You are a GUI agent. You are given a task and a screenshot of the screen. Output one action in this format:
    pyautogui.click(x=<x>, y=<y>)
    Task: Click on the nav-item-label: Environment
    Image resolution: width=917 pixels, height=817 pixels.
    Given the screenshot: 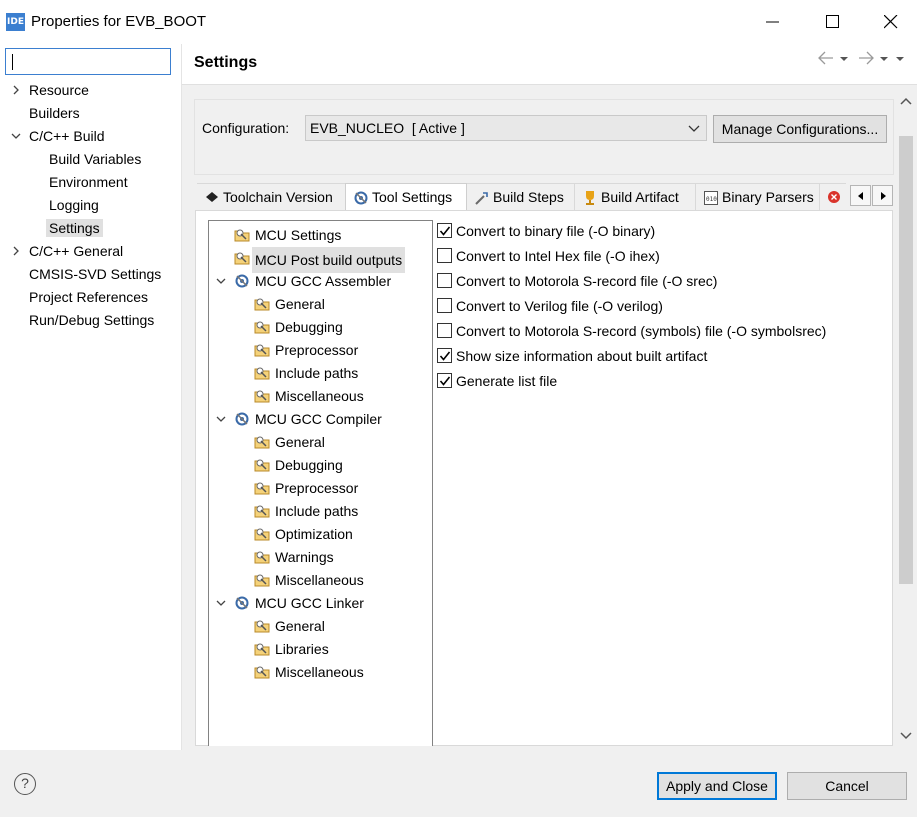 What is the action you would take?
    pyautogui.click(x=88, y=182)
    